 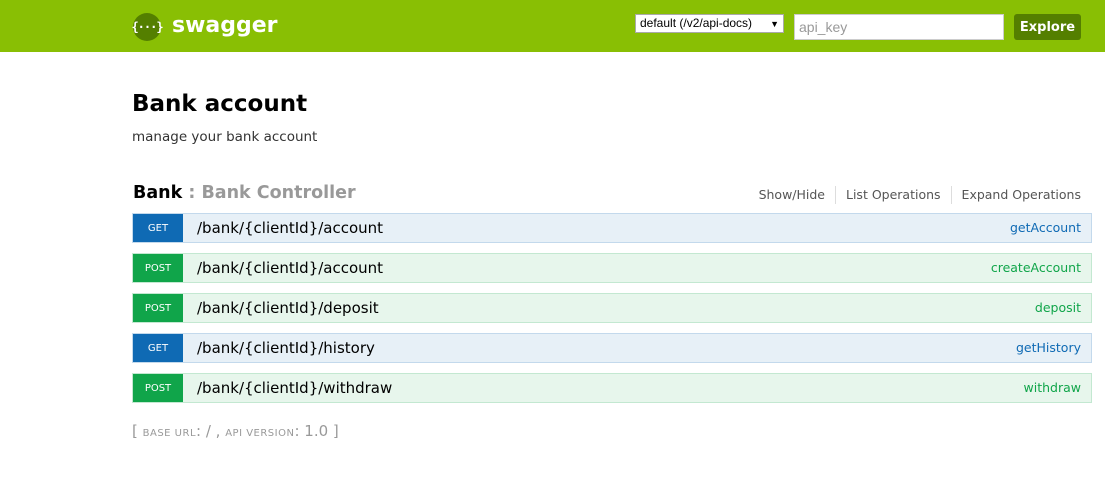 What do you see at coordinates (335, 431) in the screenshot?
I see `footer-close-bracket: ]` at bounding box center [335, 431].